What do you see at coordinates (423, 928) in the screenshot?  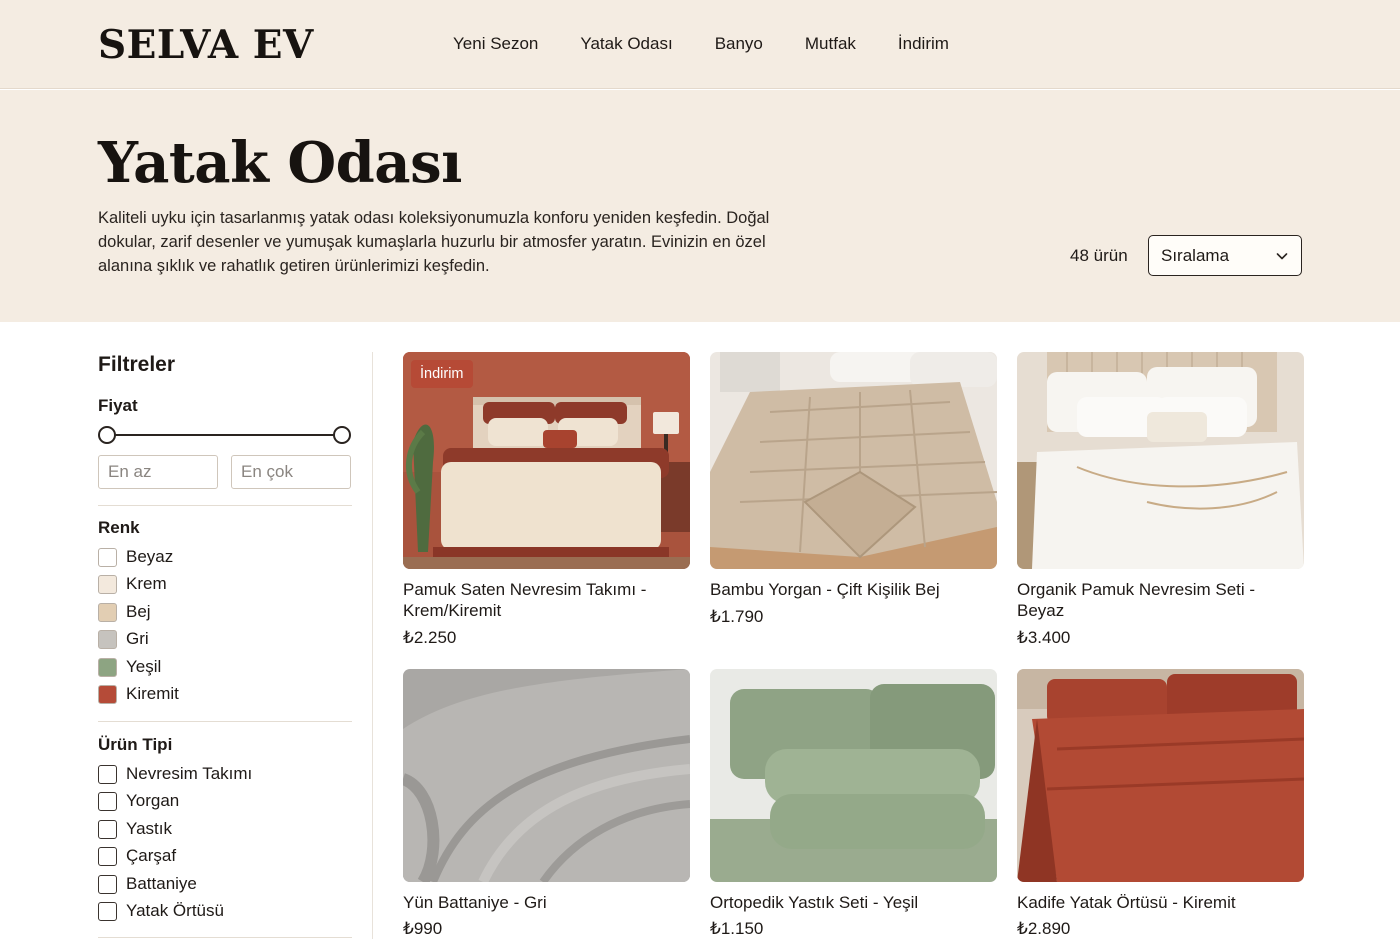 I see `product-price: ₺990` at bounding box center [423, 928].